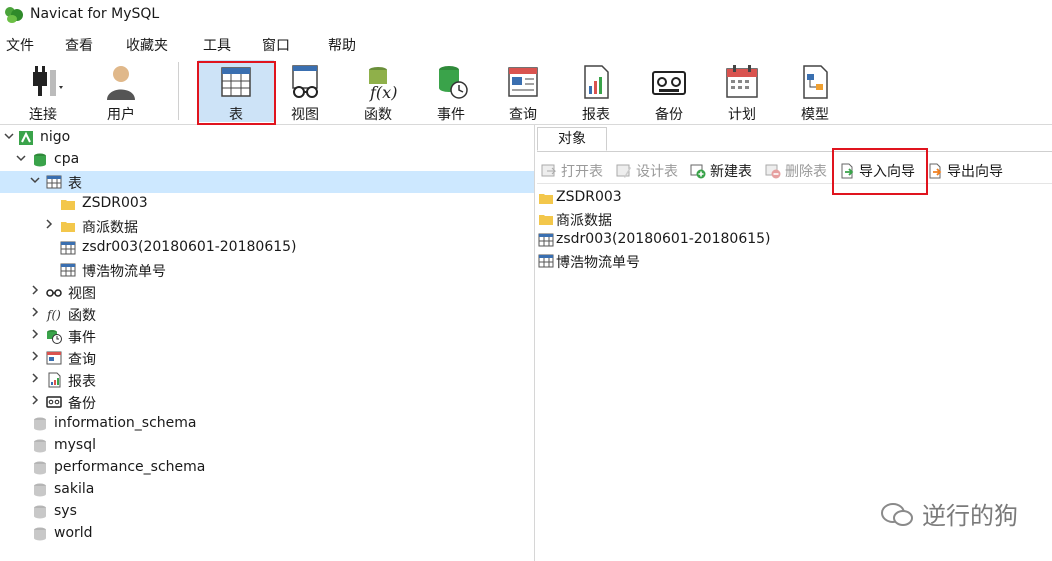 The height and width of the screenshot is (561, 1052). I want to click on main-toolbar: 连接 用户 表 视图 f(x) 函数 事件 查询 报表 备份 计划 模型, so click(526, 90).